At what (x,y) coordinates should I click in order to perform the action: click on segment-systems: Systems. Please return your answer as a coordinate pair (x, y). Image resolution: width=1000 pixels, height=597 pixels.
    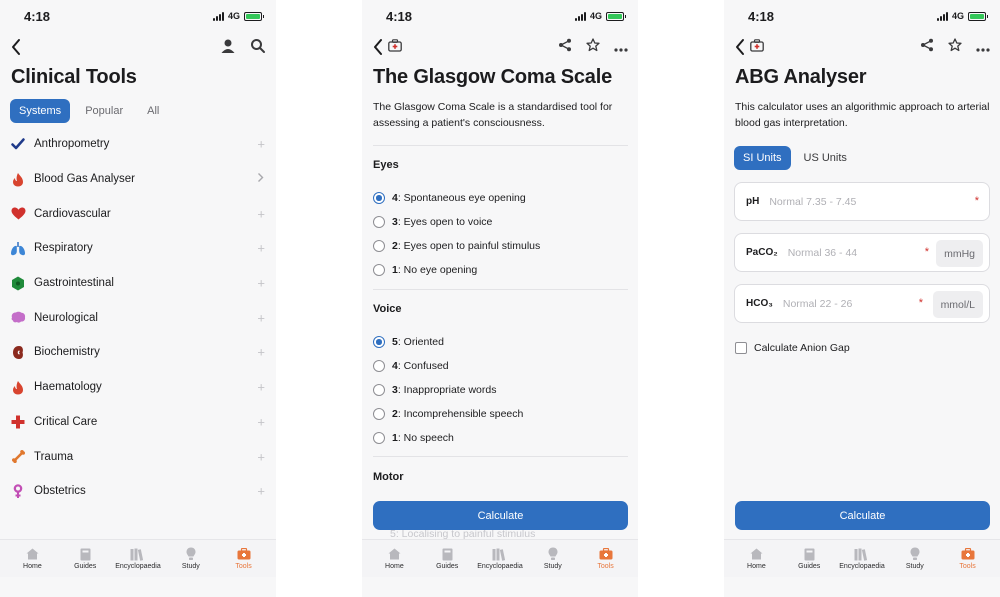
    Looking at the image, I should click on (40, 111).